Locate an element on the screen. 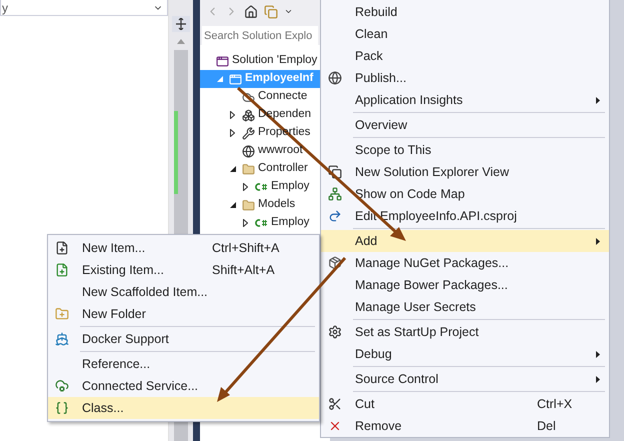 Image resolution: width=624 pixels, height=441 pixels. dependencies-icon is located at coordinates (248, 115).